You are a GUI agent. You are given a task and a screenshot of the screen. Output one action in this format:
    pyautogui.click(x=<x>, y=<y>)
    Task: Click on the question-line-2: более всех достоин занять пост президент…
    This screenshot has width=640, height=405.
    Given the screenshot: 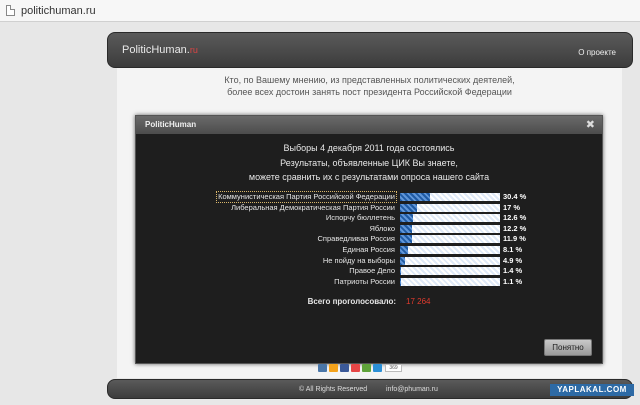 What is the action you would take?
    pyautogui.click(x=369, y=92)
    